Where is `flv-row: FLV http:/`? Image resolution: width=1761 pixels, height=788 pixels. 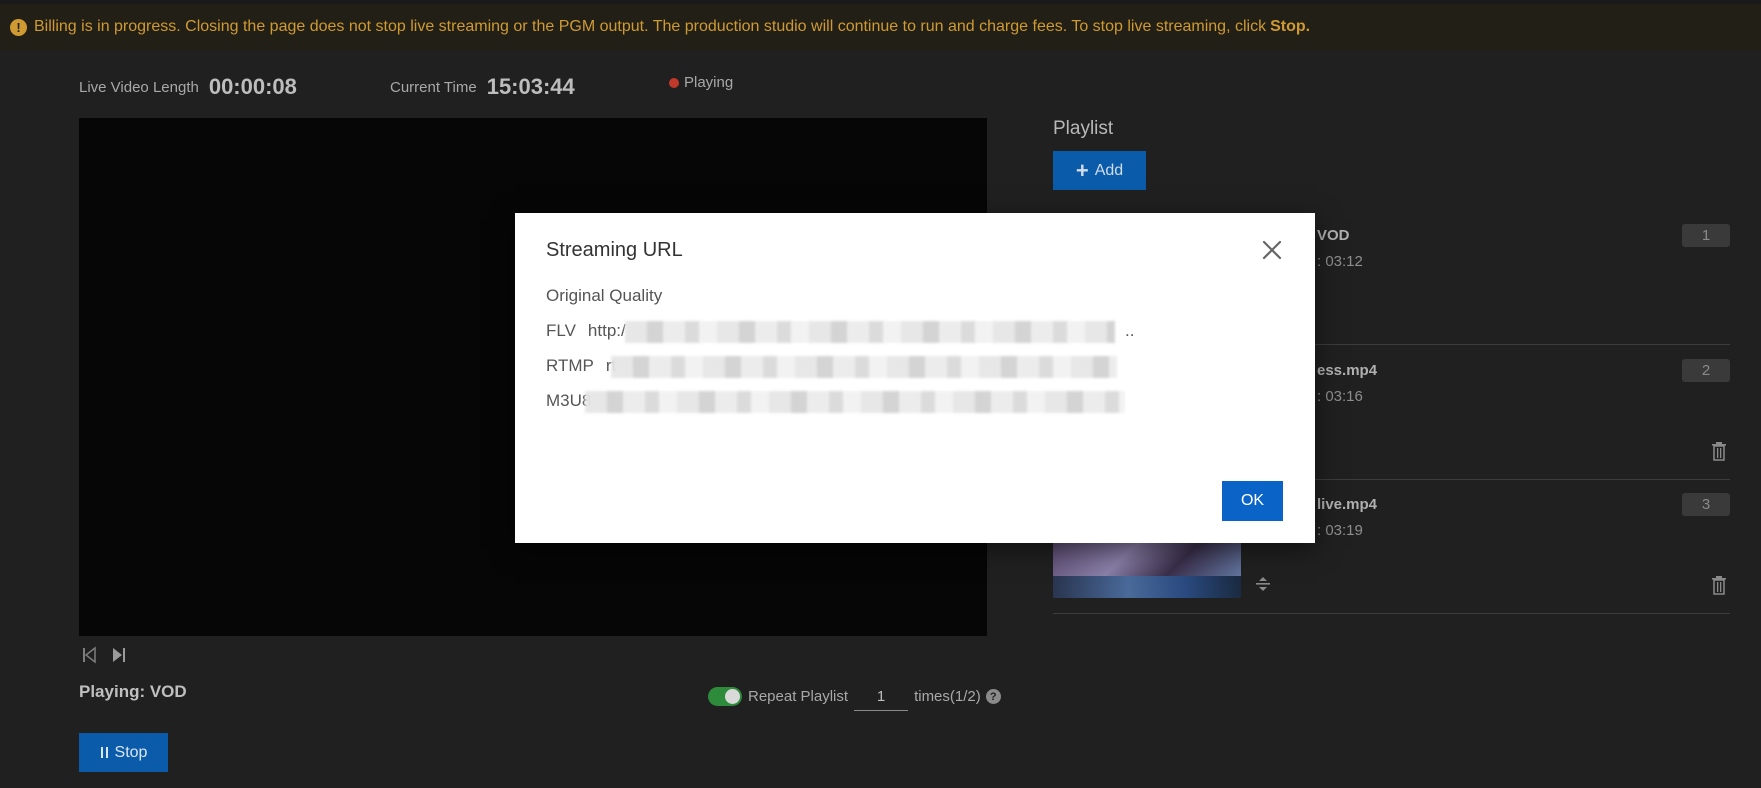 flv-row: FLV http:/ is located at coordinates (586, 331).